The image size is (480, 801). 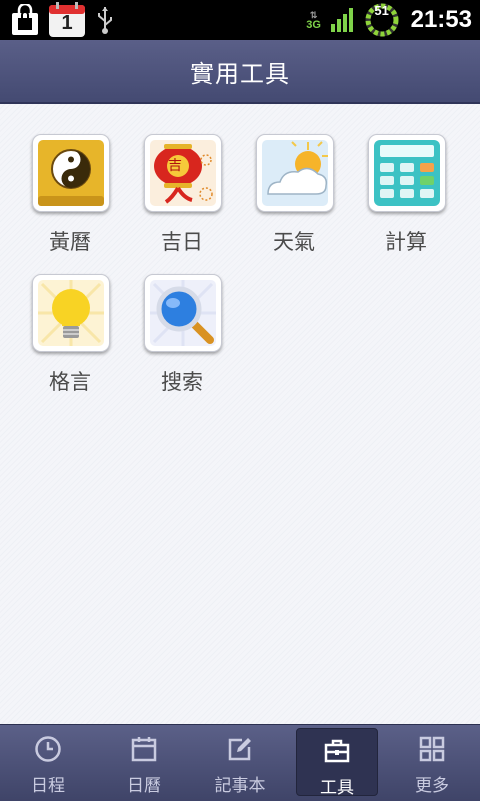 I want to click on toolbox-icon, so click(x=337, y=751).